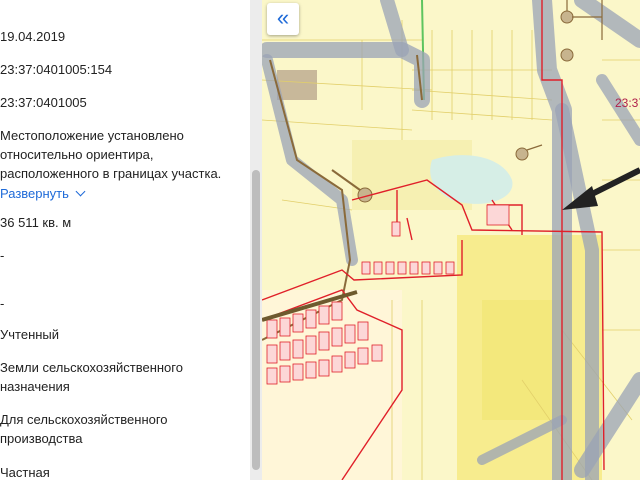  Describe the element at coordinates (30, 334) in the screenshot. I see `status-value: Учтенный` at that location.